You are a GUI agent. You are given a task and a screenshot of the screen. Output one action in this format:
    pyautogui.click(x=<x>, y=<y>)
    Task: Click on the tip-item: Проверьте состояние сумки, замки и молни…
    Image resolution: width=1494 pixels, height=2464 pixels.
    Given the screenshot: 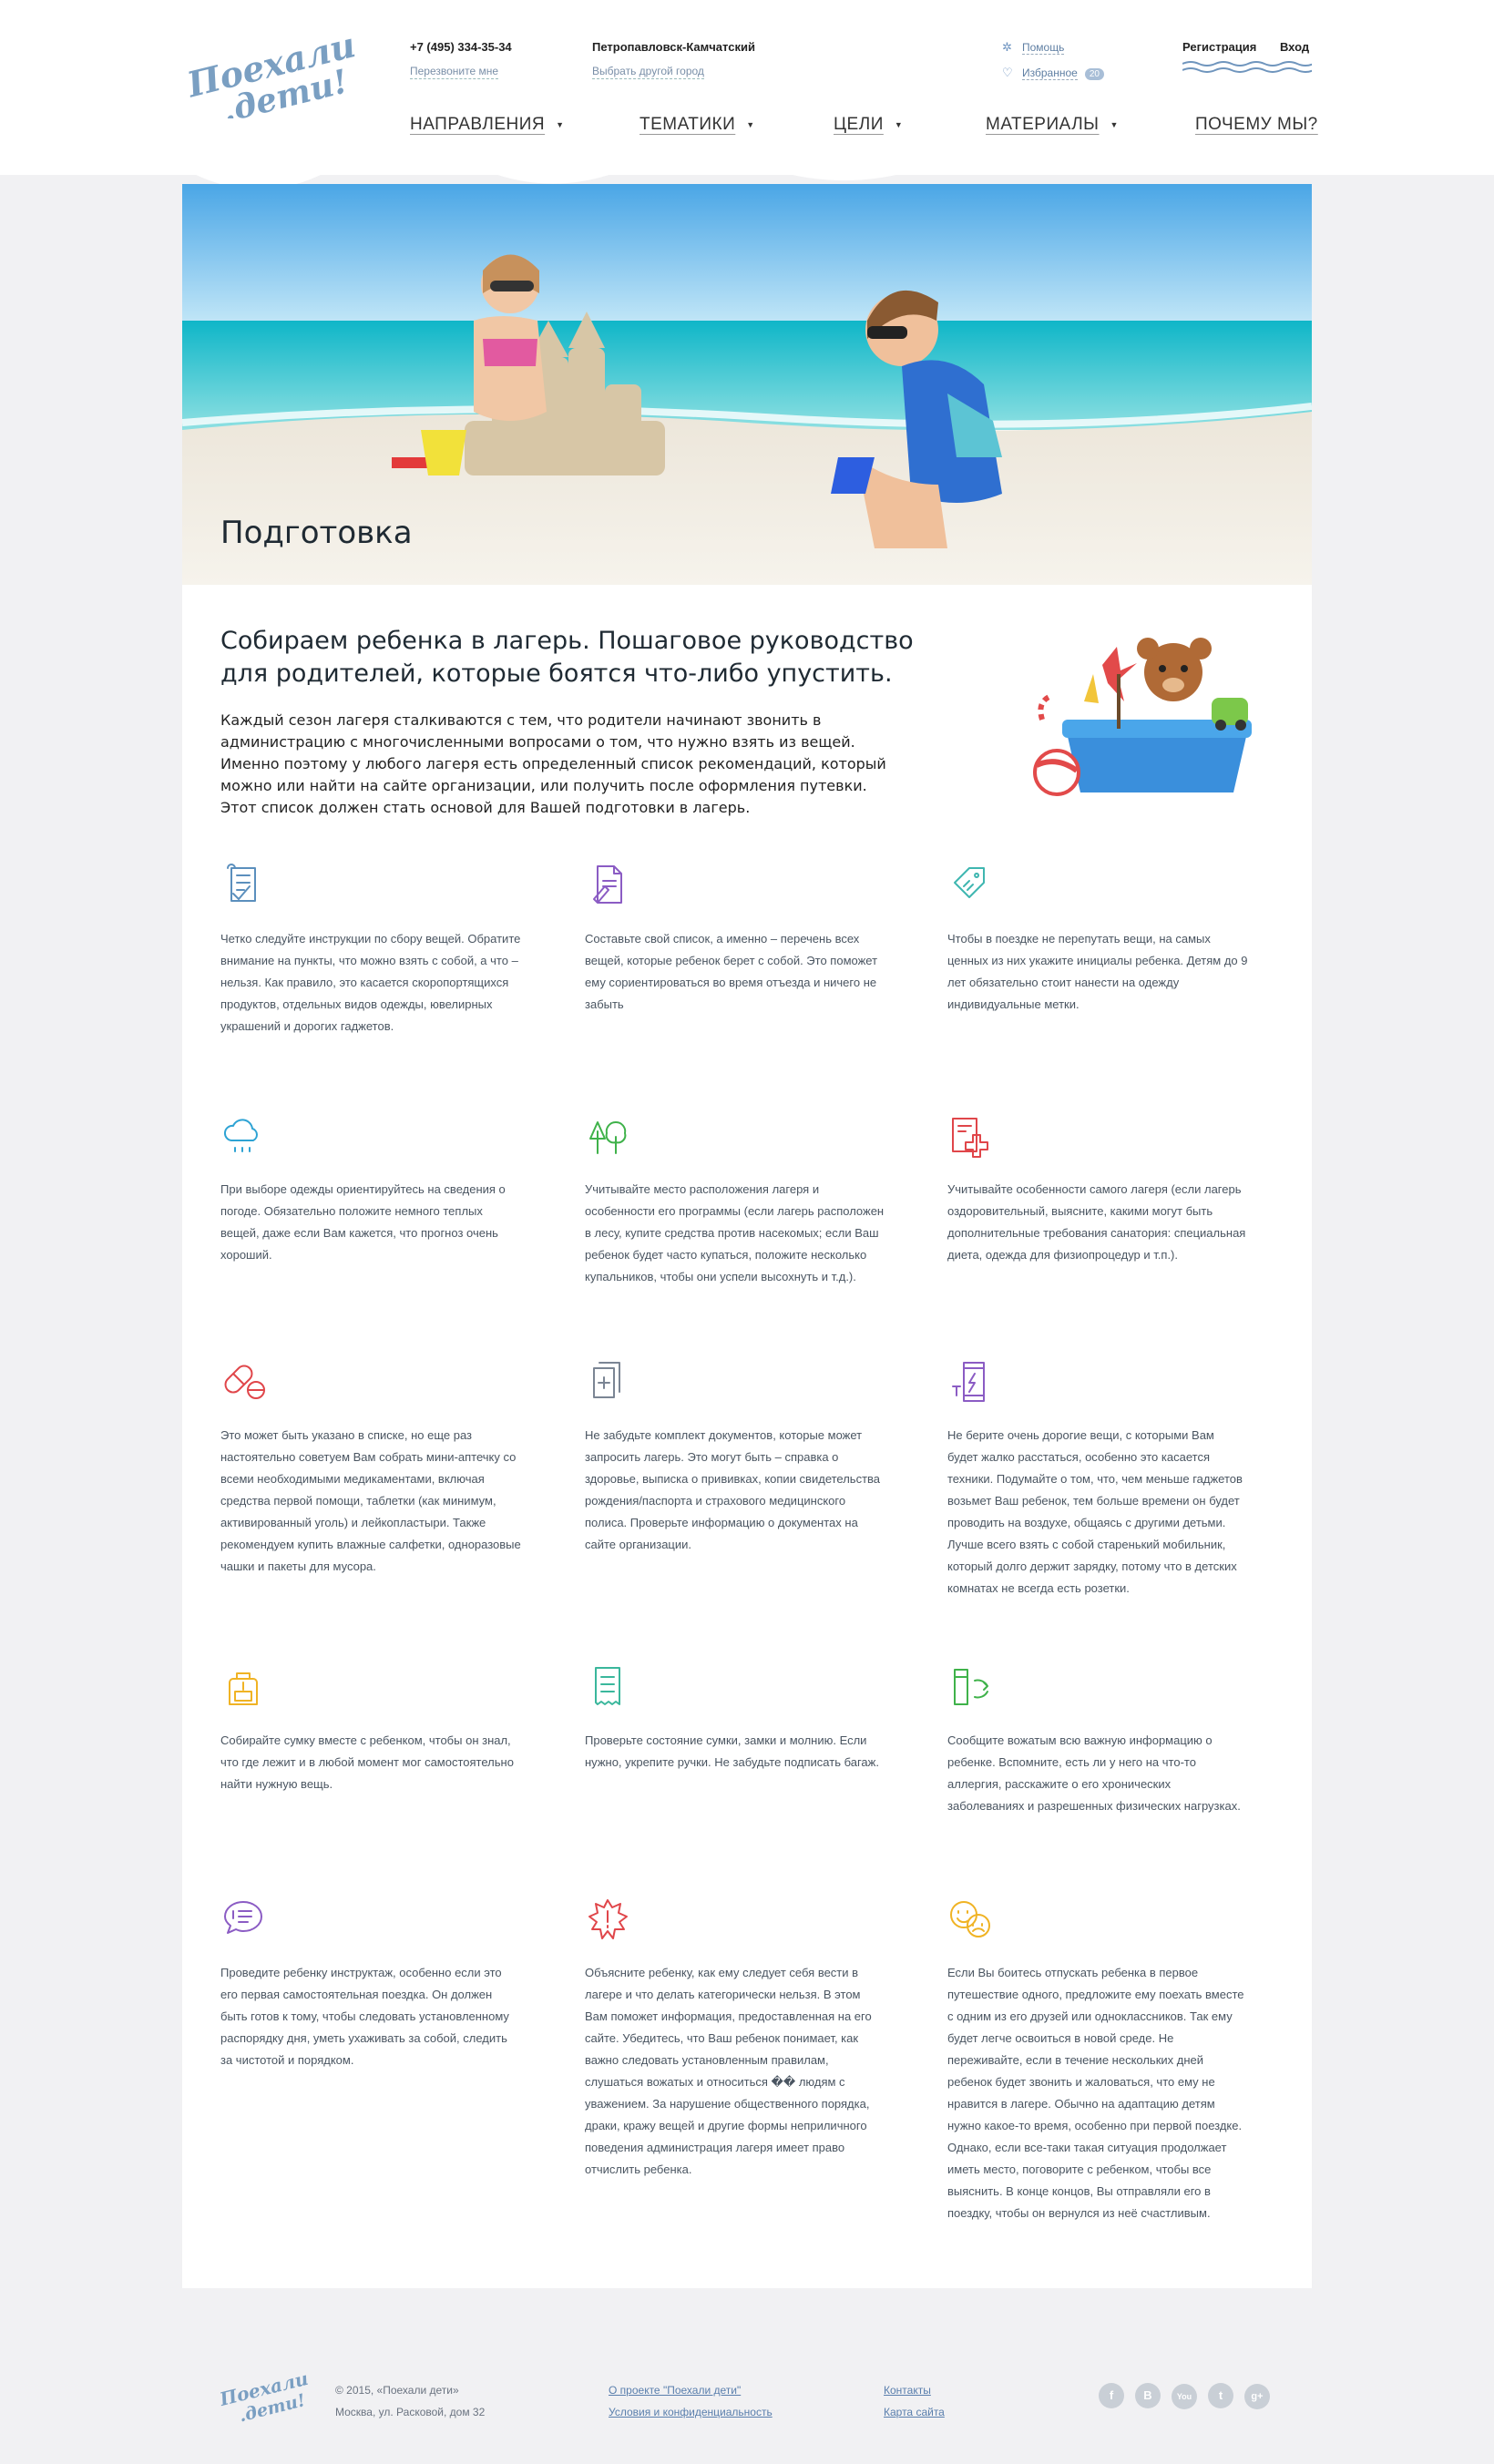 What is the action you would take?
    pyautogui.click(x=735, y=1719)
    